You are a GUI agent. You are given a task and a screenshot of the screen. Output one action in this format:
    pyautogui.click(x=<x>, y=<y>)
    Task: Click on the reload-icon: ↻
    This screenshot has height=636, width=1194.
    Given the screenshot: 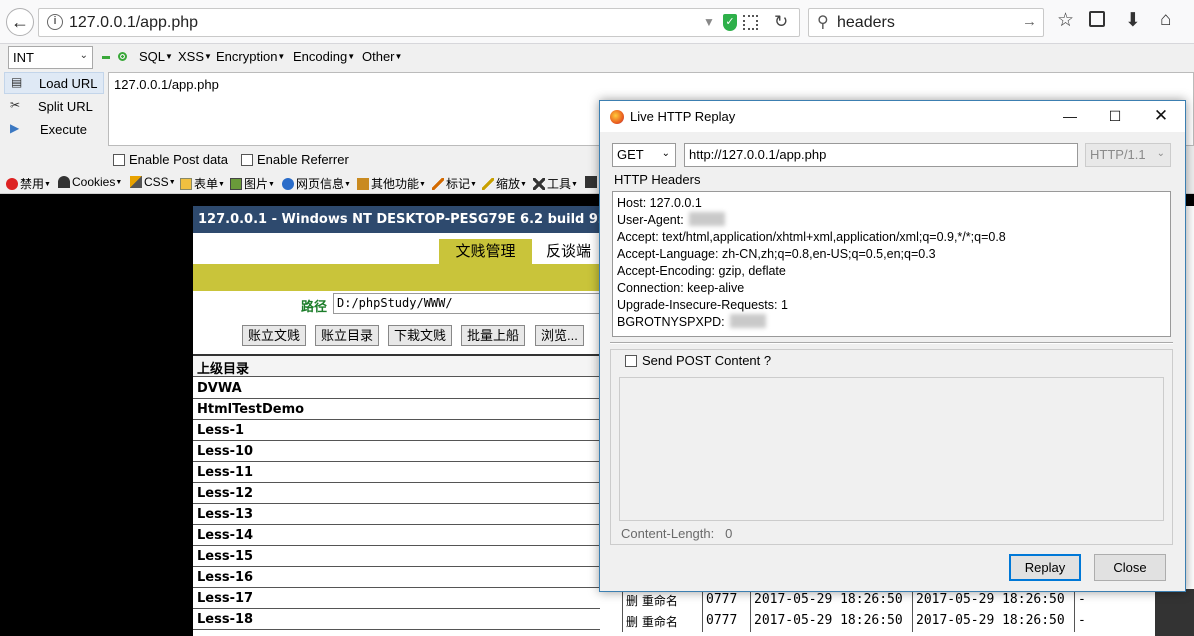 What is the action you would take?
    pyautogui.click(x=781, y=22)
    